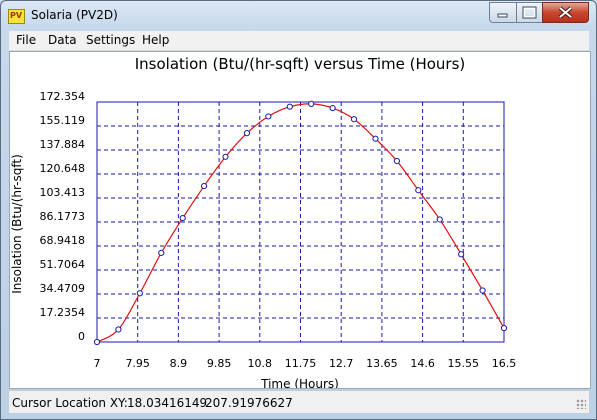  I want to click on x-tick-label: 10.8, so click(260, 363).